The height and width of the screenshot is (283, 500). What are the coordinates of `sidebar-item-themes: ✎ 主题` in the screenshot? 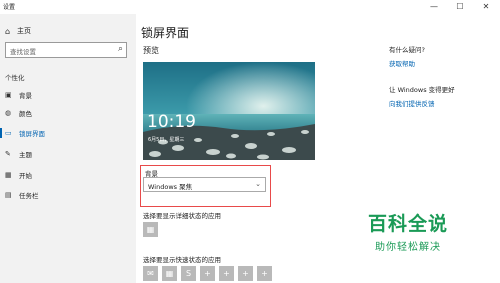 It's located at (68, 154).